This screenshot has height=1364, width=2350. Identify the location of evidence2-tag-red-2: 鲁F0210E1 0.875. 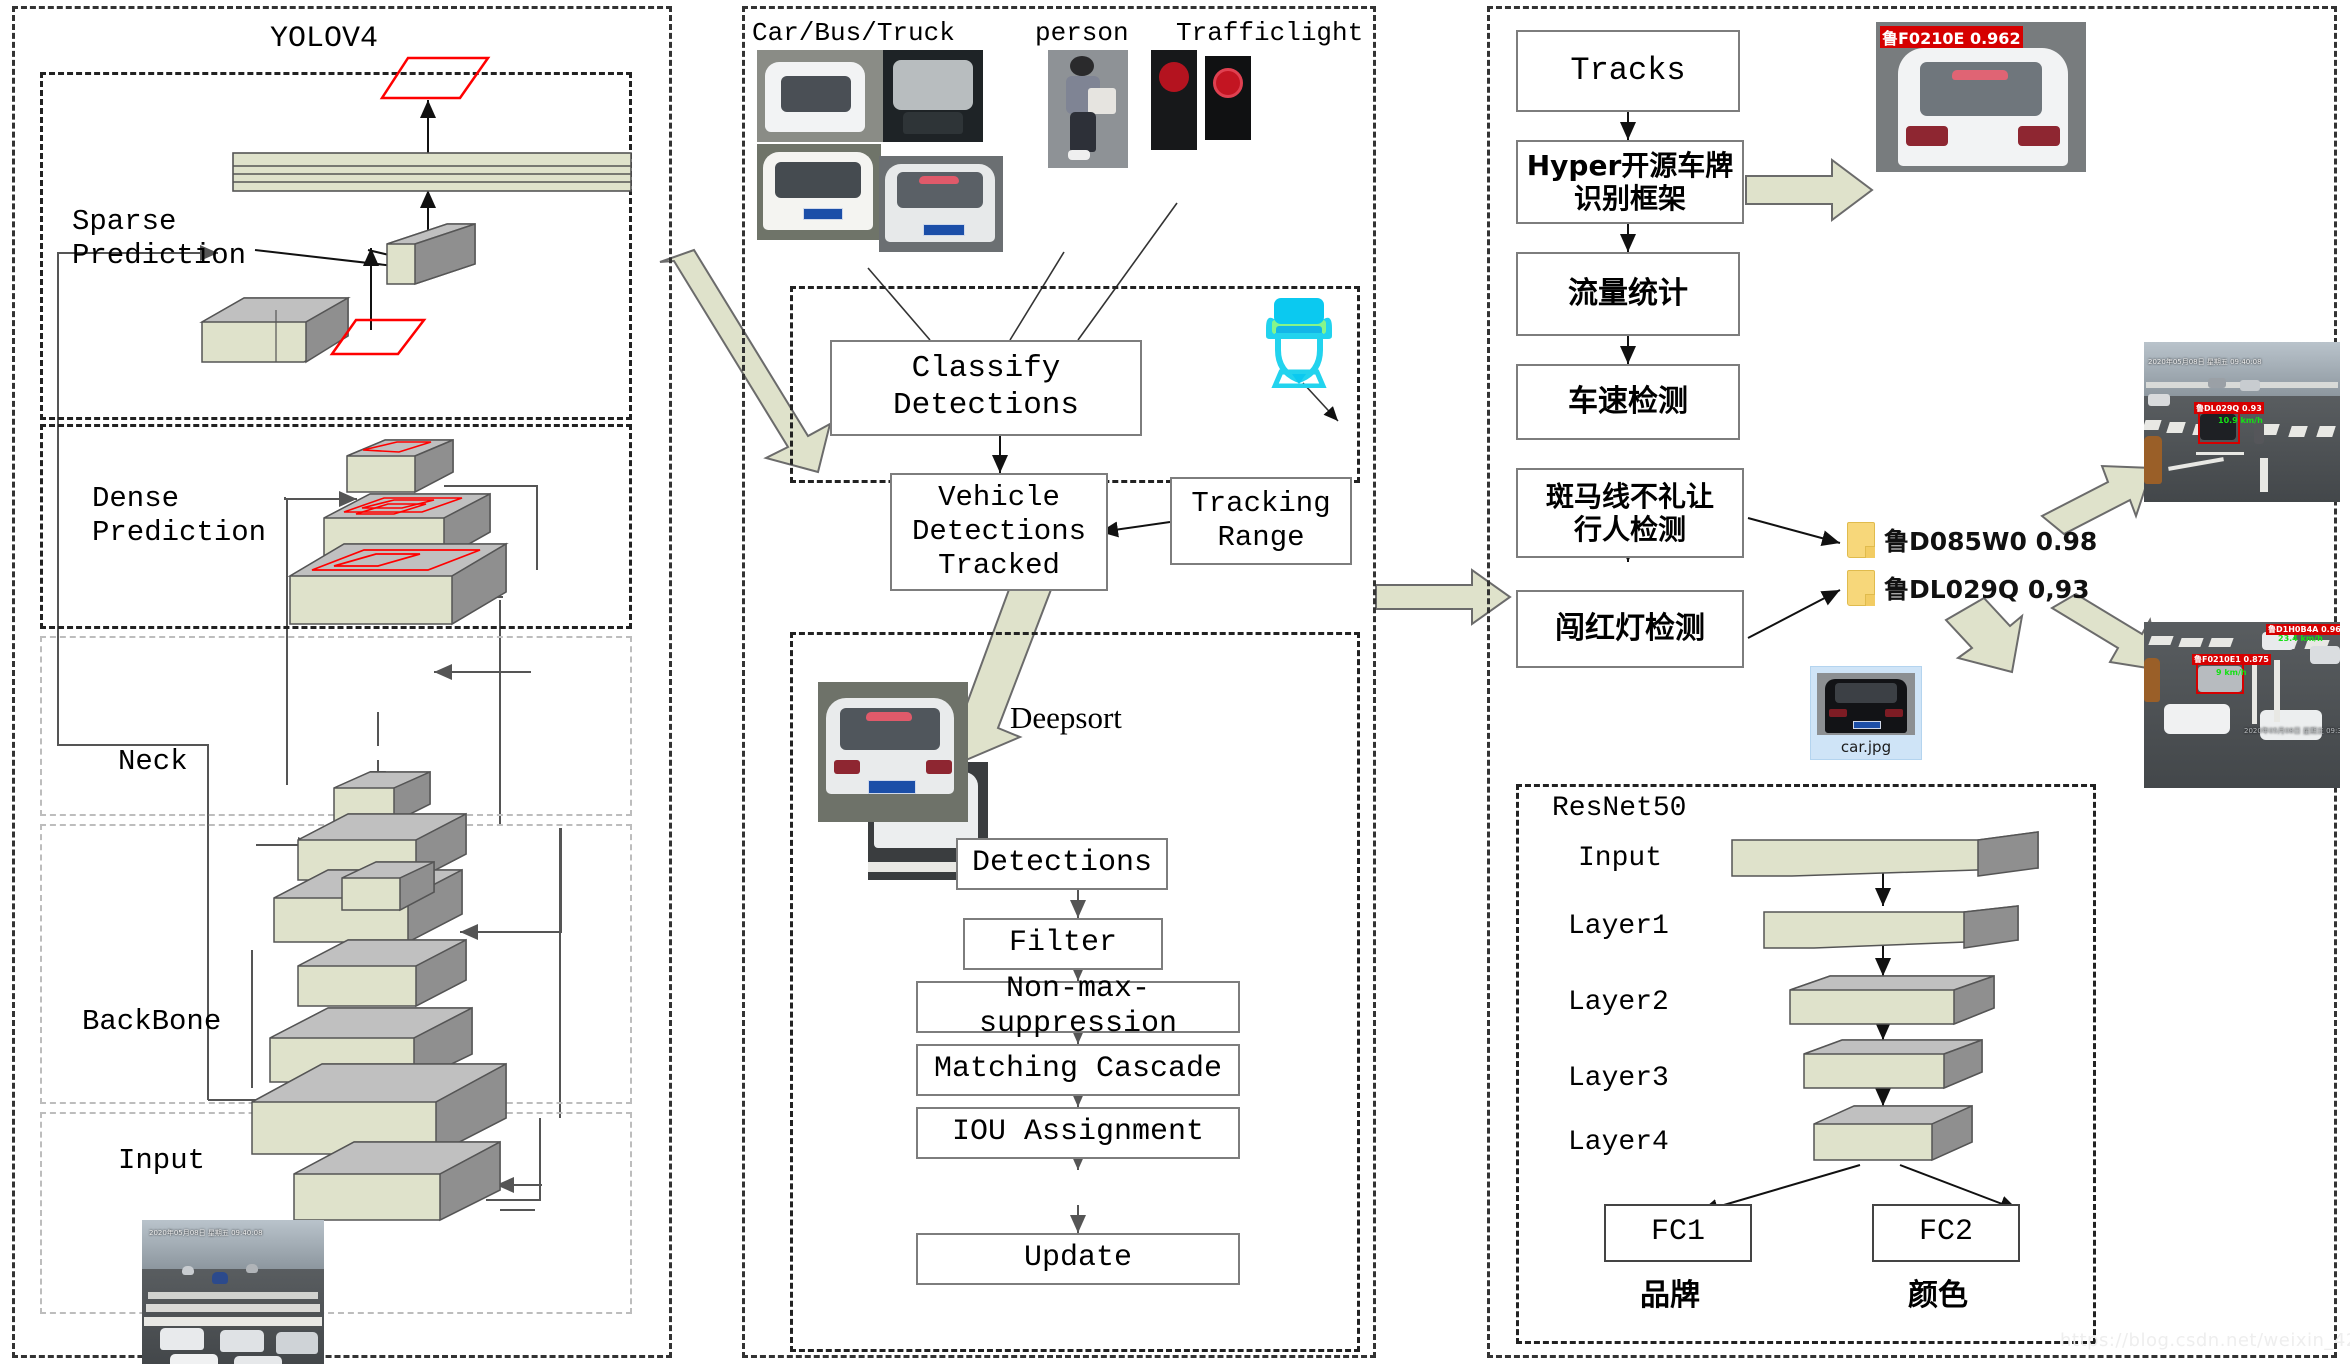
(2231, 659).